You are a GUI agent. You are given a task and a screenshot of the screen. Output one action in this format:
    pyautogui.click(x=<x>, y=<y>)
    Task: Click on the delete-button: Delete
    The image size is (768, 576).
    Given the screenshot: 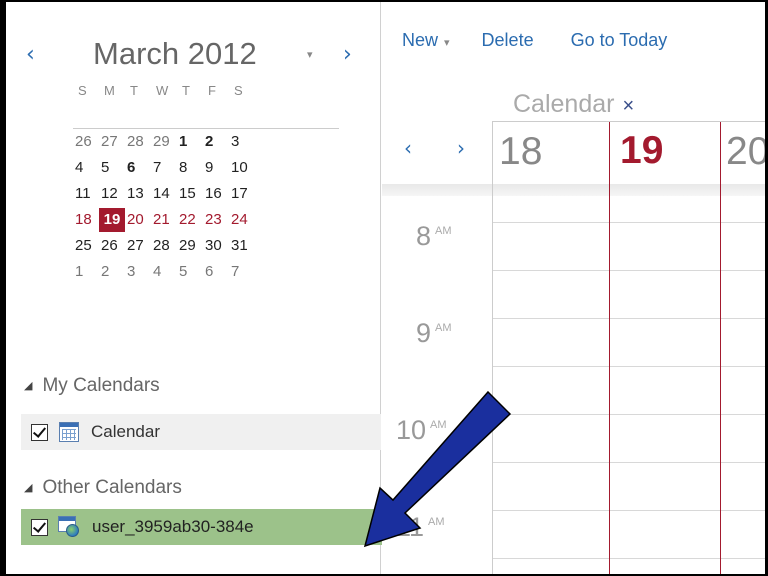 What is the action you would take?
    pyautogui.click(x=508, y=40)
    